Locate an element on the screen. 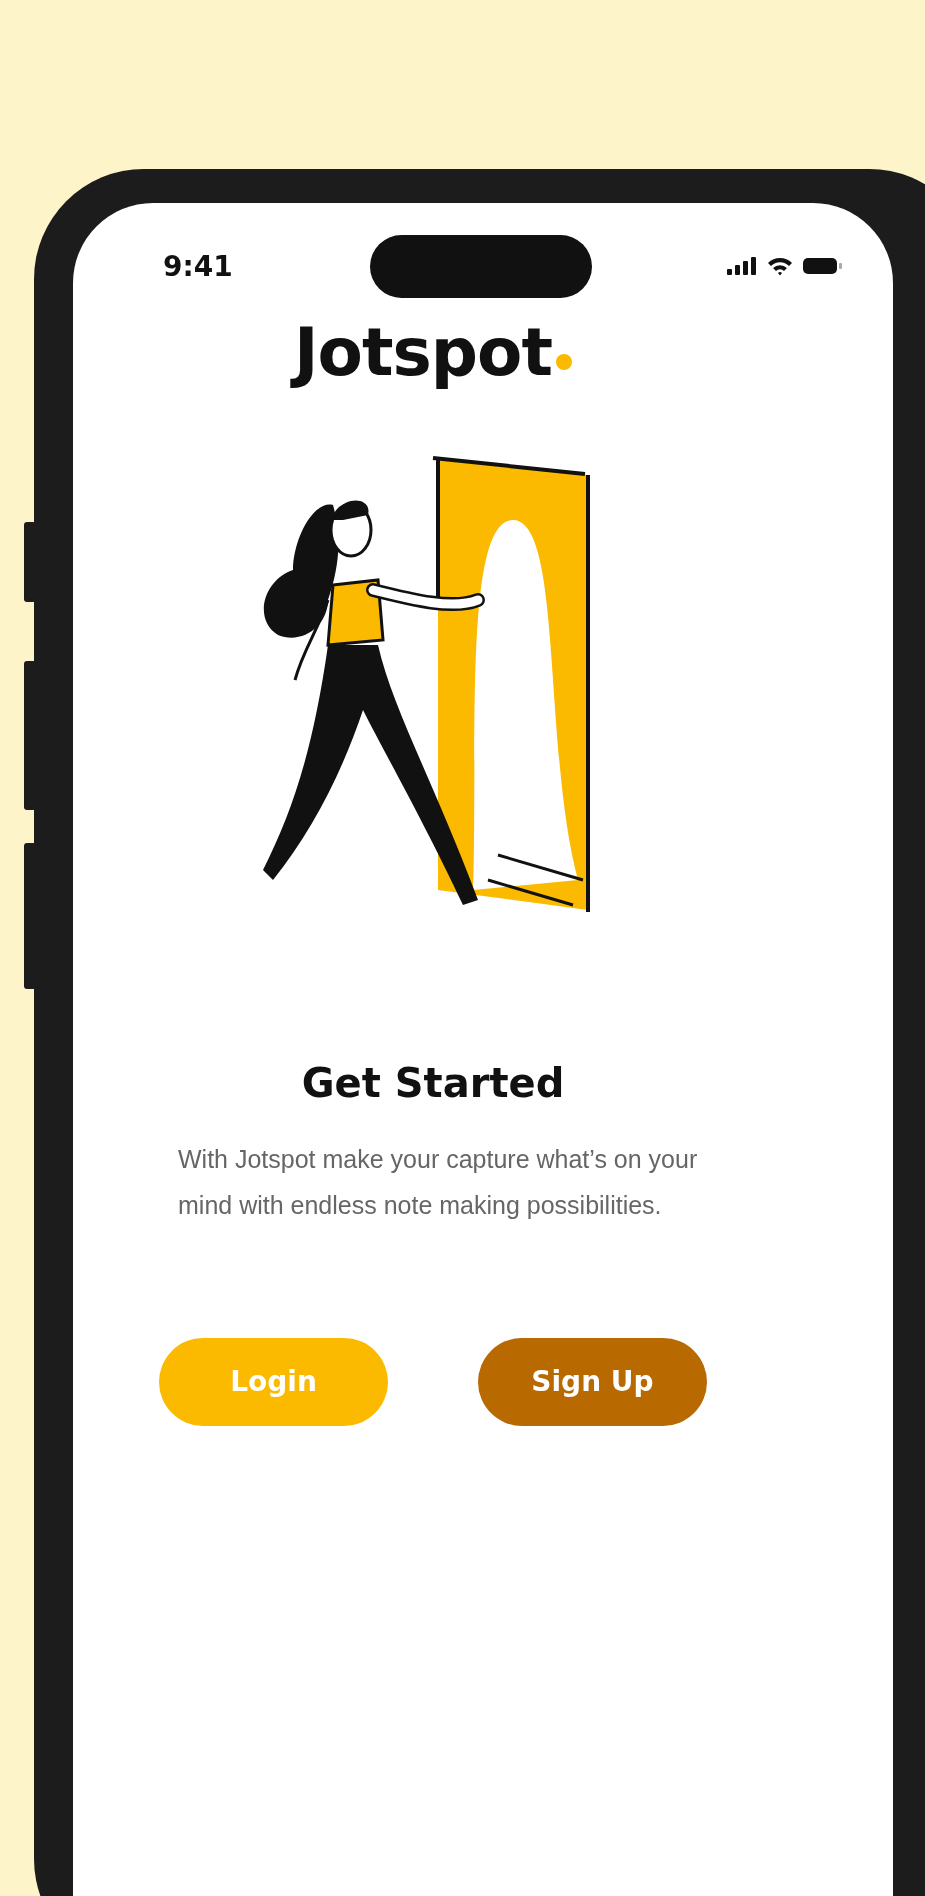 Image resolution: width=925 pixels, height=1896 pixels. battery-icon is located at coordinates (823, 266).